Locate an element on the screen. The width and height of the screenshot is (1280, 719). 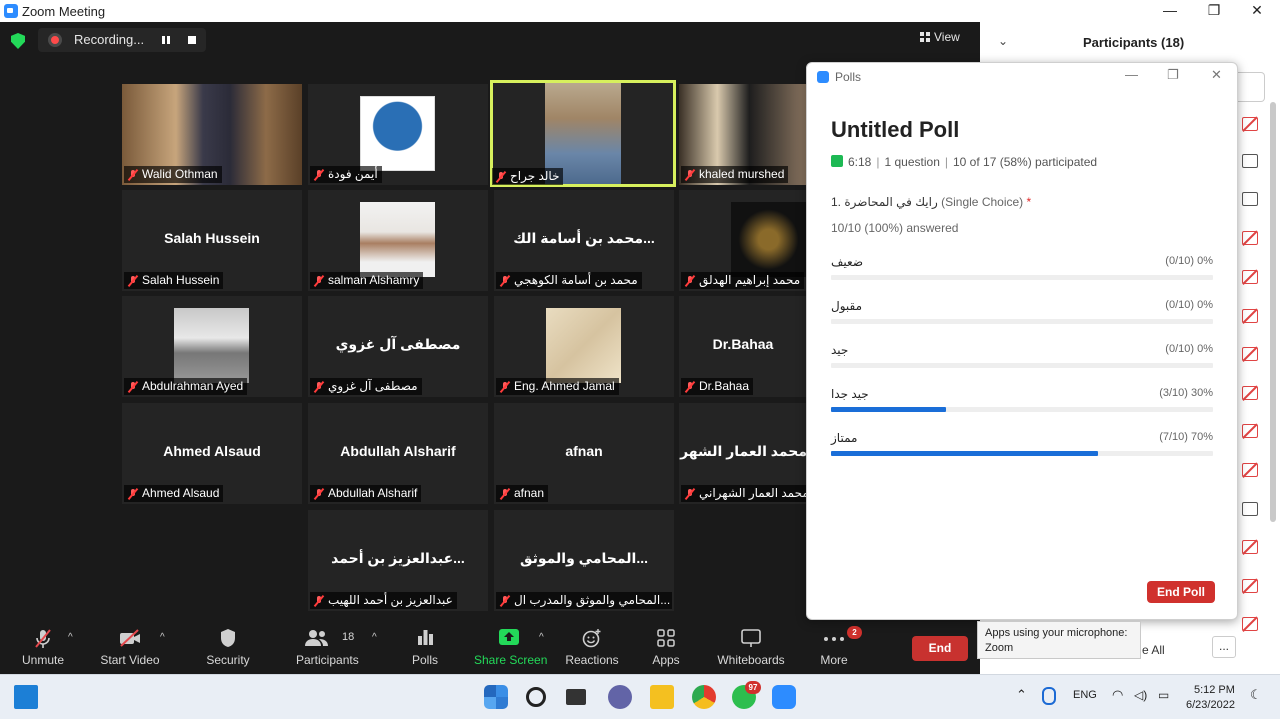
participant-tile: khaled murshed is located at coordinates (743, 134).